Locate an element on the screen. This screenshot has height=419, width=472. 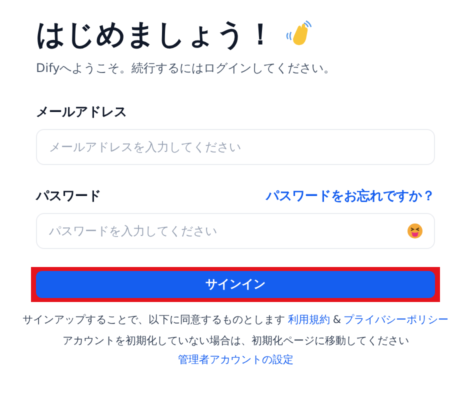
note-link: 管理者アカウントの設定 is located at coordinates (236, 360).